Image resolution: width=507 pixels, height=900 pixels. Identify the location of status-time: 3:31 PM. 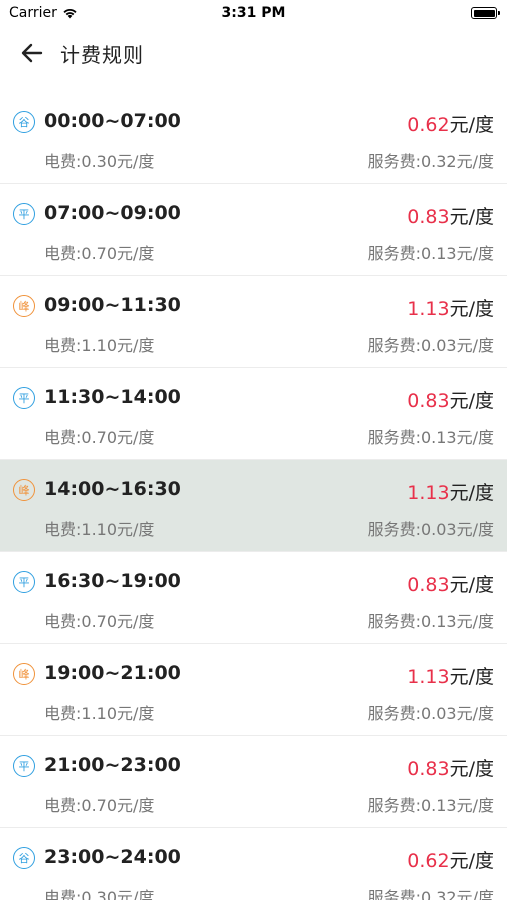
(253, 13).